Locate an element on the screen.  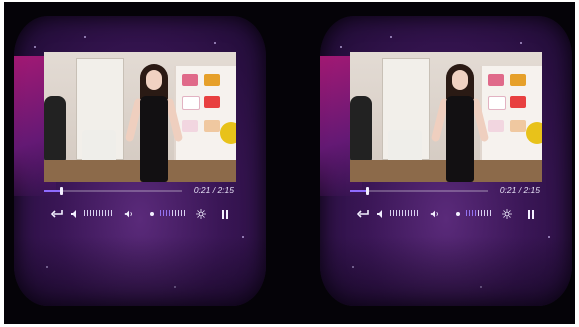
video-exercise-bike is located at coordinates (55, 131).